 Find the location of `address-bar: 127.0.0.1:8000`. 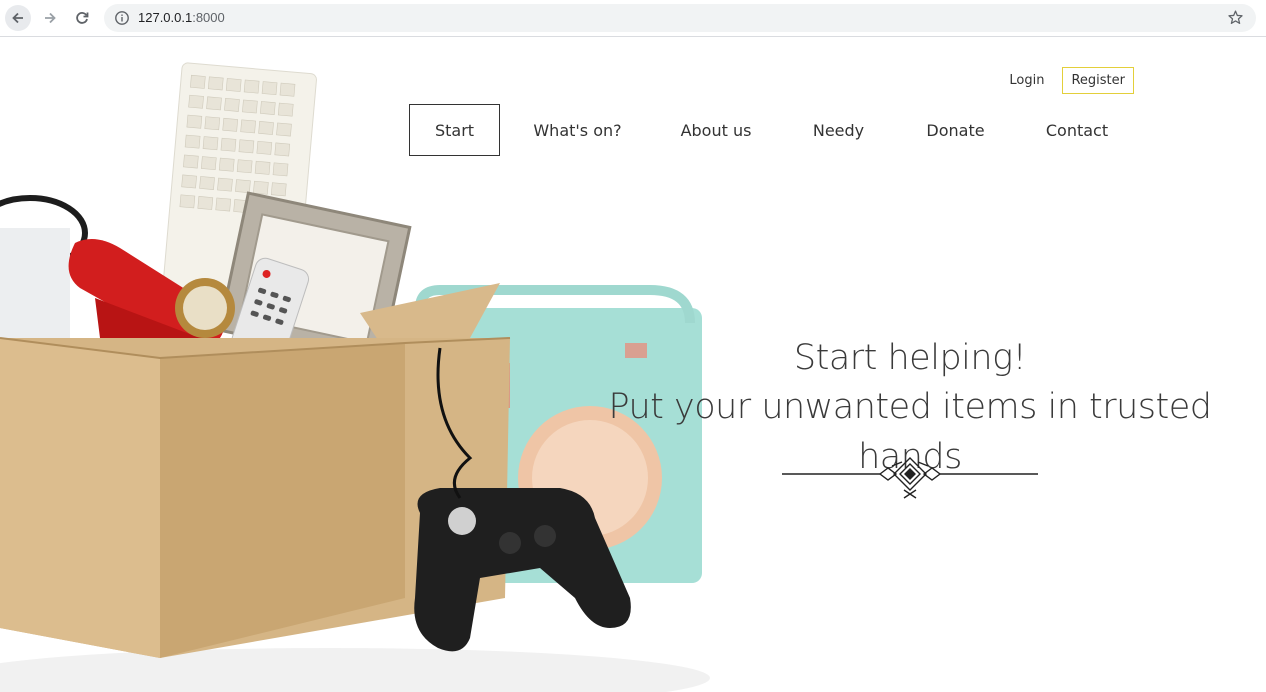

address-bar: 127.0.0.1:8000 is located at coordinates (680, 18).